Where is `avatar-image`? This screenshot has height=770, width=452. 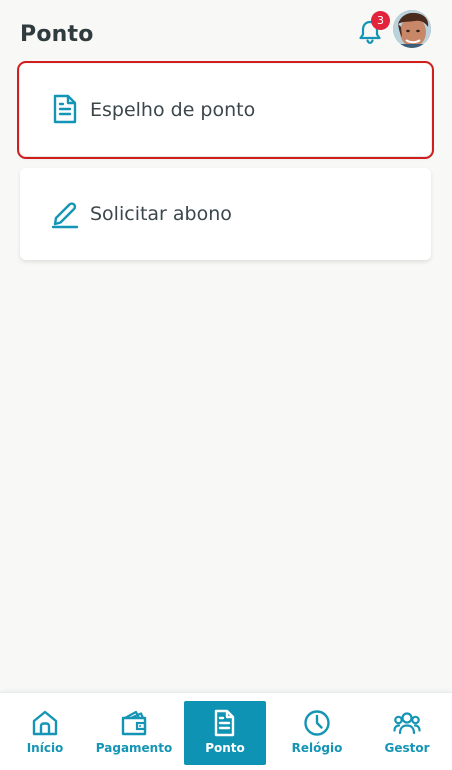 avatar-image is located at coordinates (412, 29).